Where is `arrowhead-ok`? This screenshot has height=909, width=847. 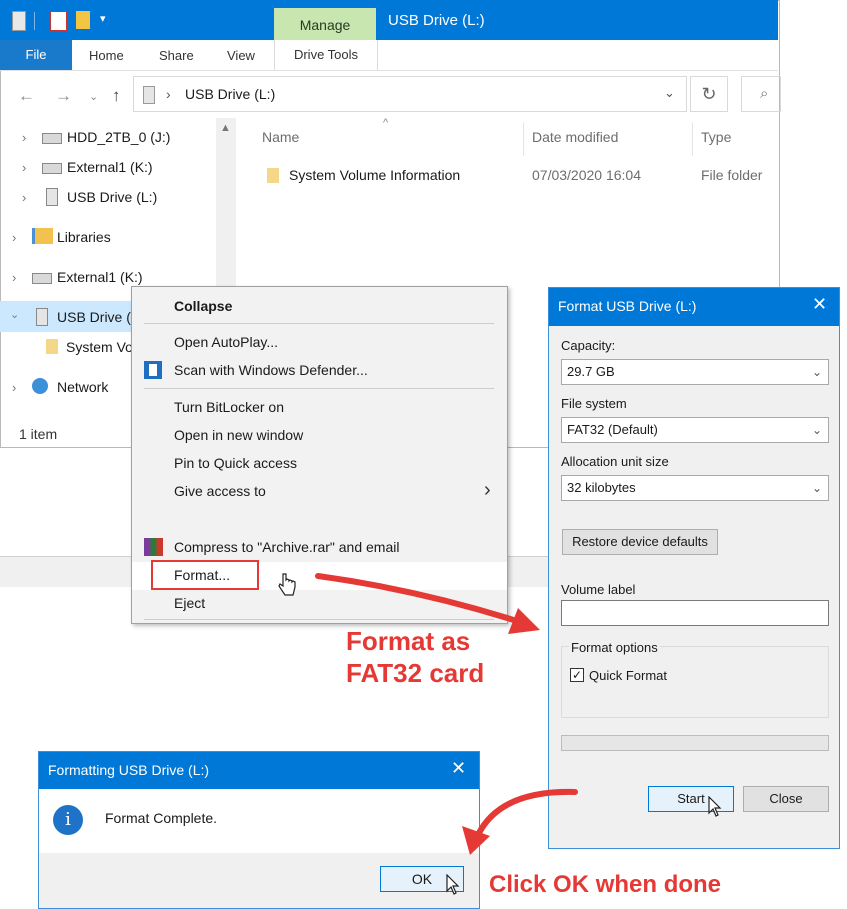
arrowhead-ok is located at coordinates (476, 840).